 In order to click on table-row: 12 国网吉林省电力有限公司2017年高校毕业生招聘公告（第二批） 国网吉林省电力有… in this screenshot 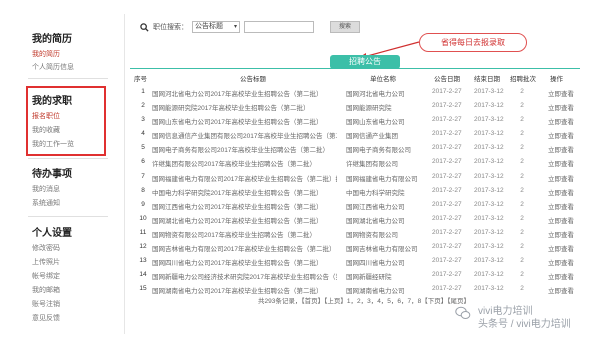, I will do `click(355, 248)`.